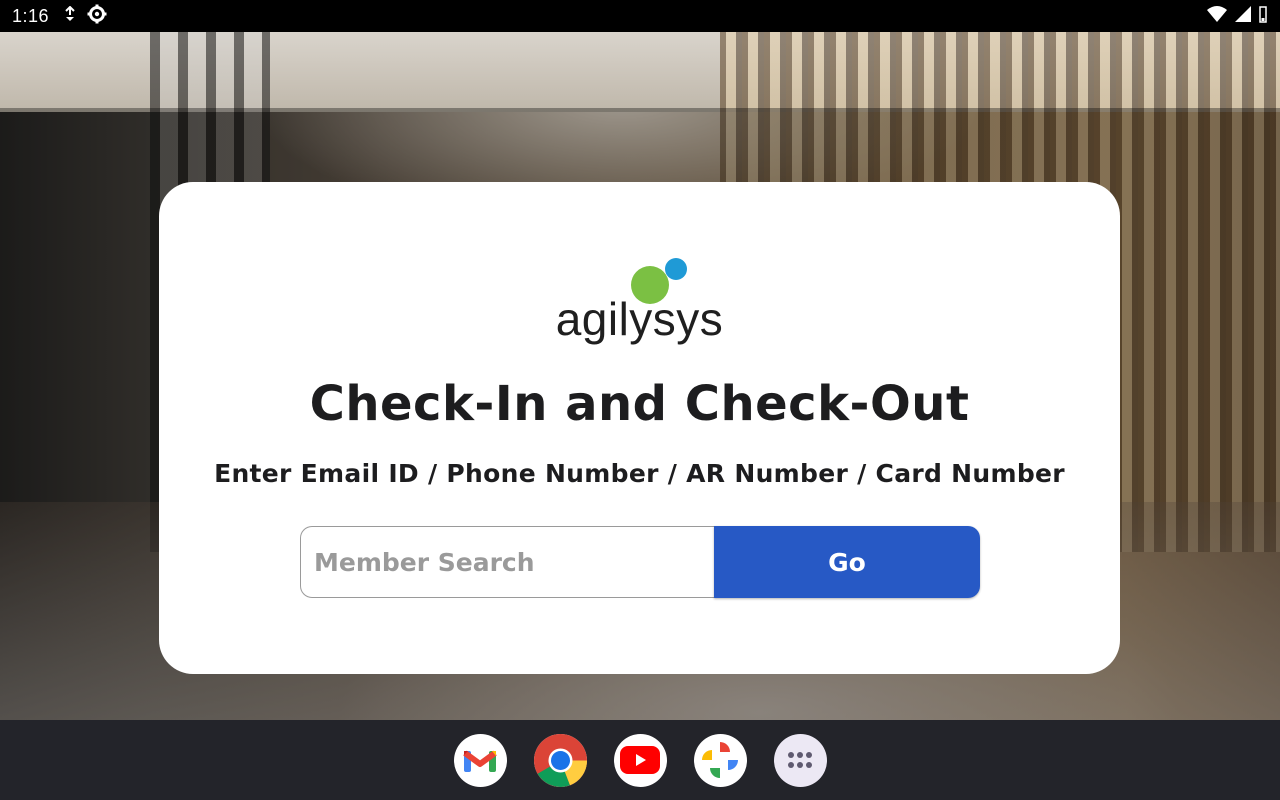 Image resolution: width=1280 pixels, height=800 pixels. Describe the element at coordinates (720, 760) in the screenshot. I see `photos-icon` at that location.